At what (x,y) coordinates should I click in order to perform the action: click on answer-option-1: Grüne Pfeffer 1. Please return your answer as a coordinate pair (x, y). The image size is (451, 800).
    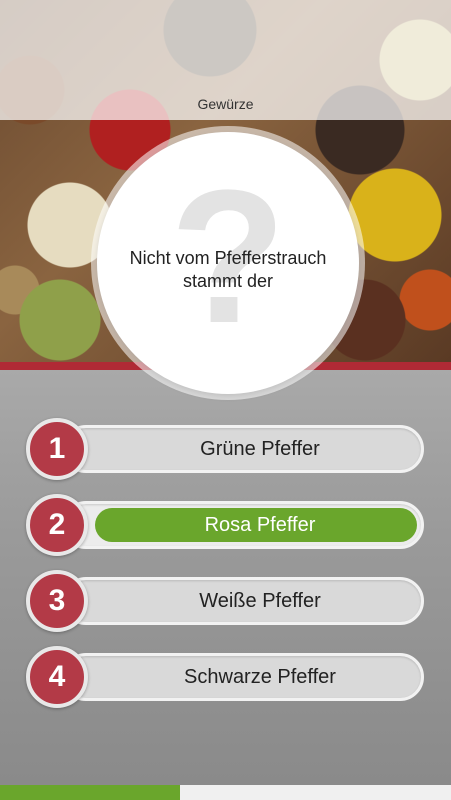
    Looking at the image, I should click on (225, 449).